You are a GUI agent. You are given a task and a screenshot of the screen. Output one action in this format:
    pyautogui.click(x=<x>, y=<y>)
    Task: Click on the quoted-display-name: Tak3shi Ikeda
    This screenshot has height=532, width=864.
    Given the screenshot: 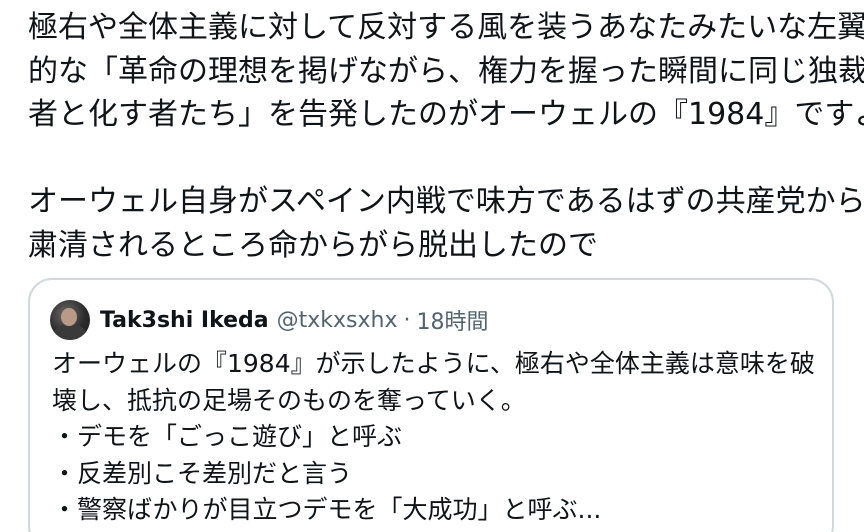 What is the action you would take?
    pyautogui.click(x=184, y=320)
    